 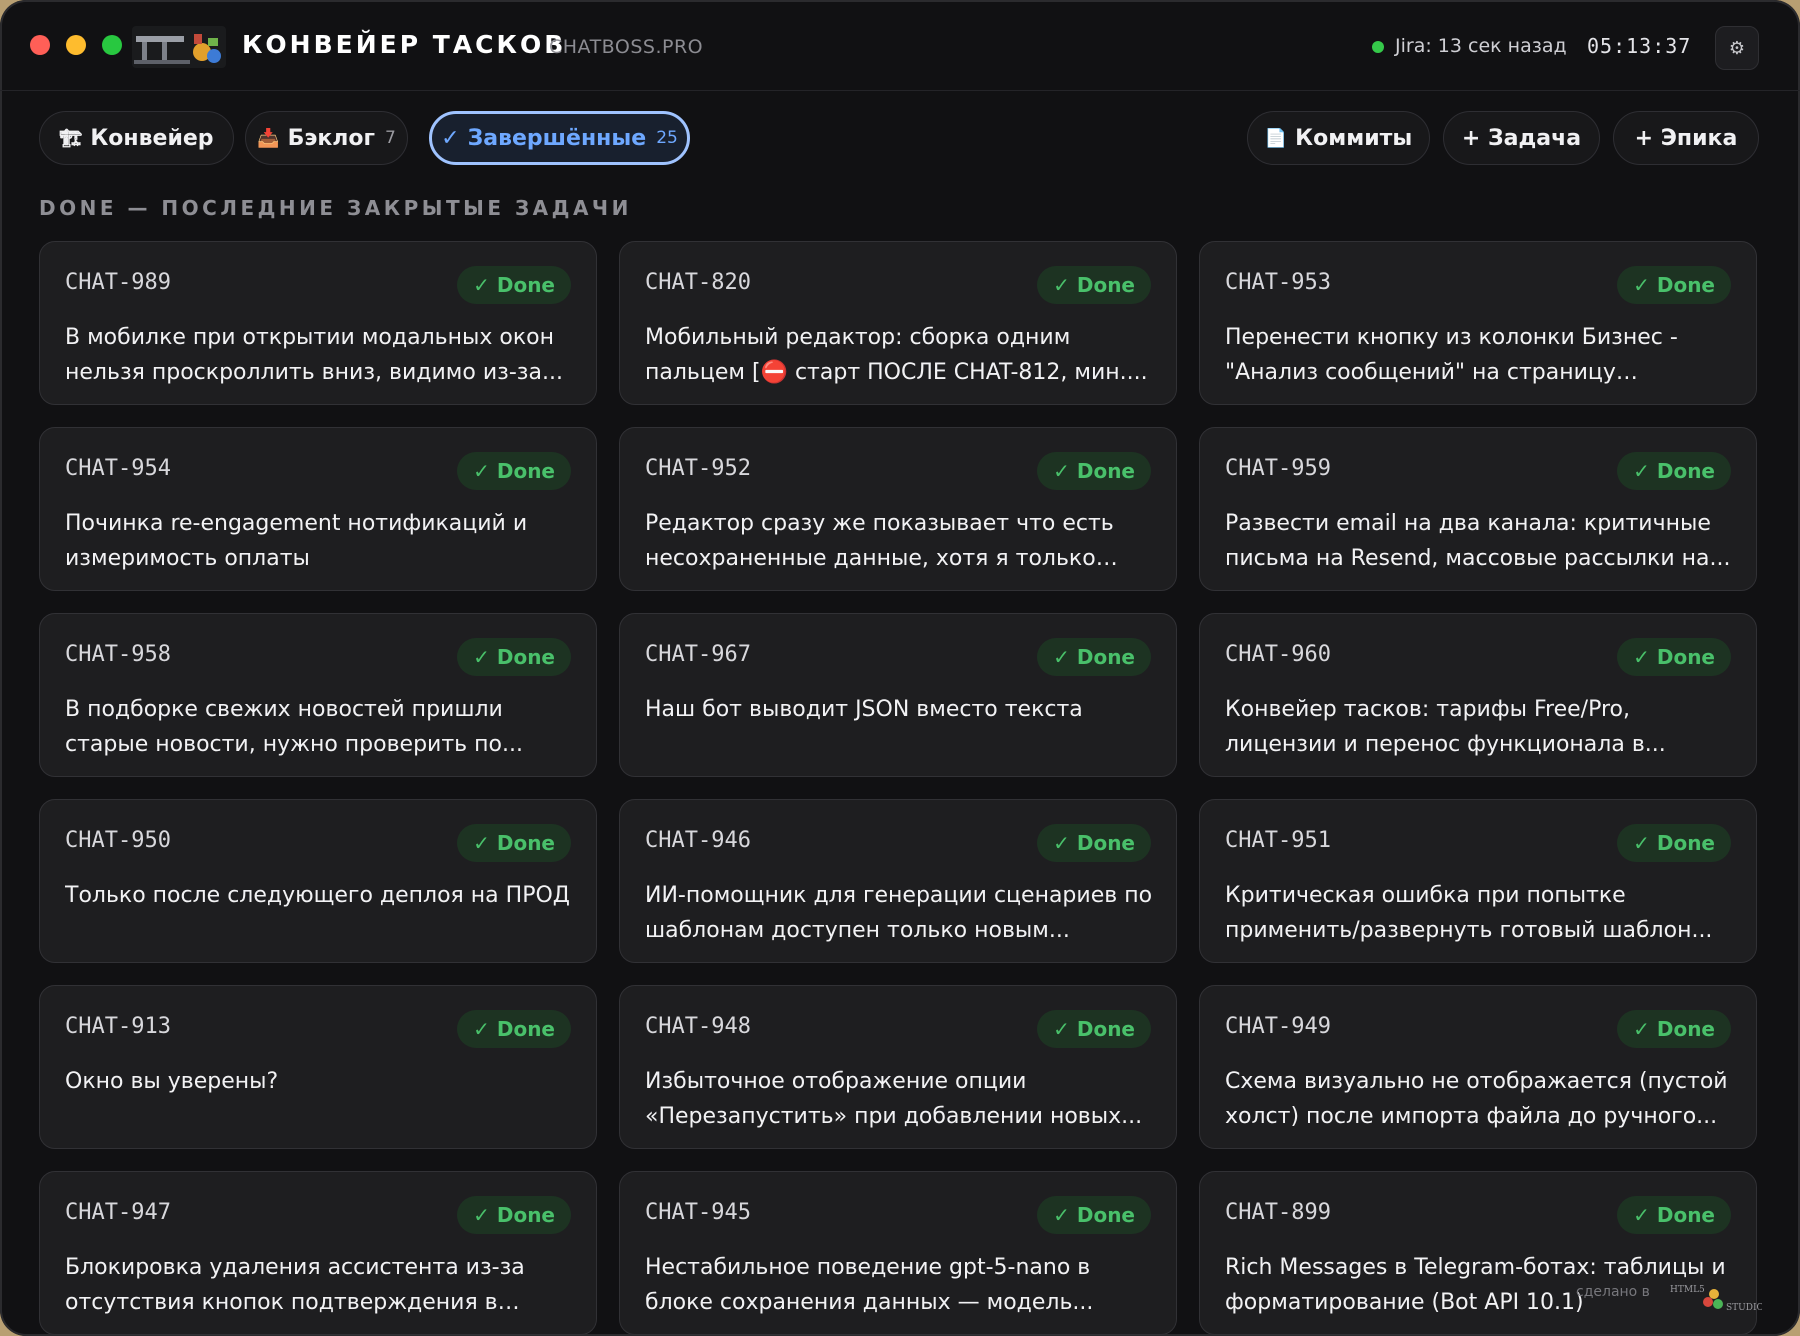 I want to click on add-epic-label: + Эпика, so click(x=1686, y=138).